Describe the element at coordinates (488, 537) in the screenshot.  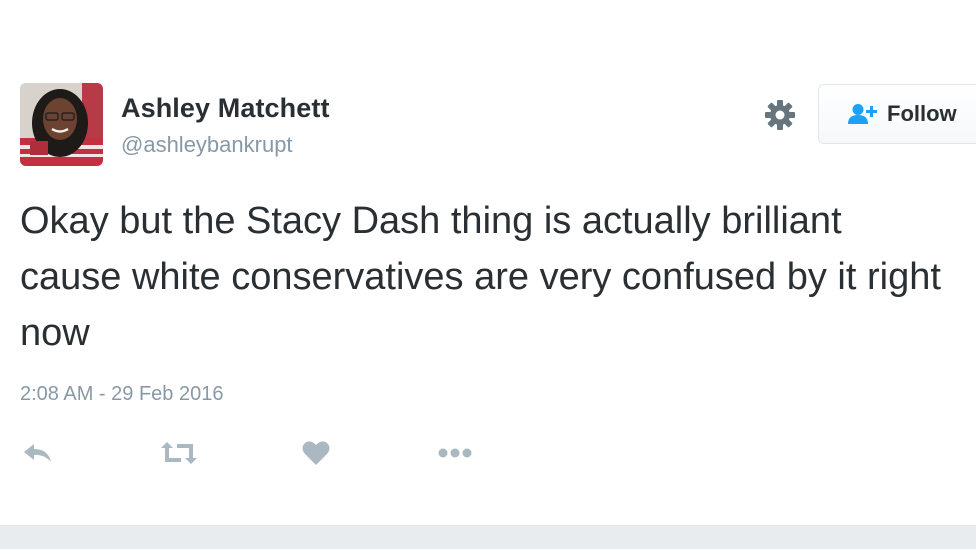
I see `footer-bar` at that location.